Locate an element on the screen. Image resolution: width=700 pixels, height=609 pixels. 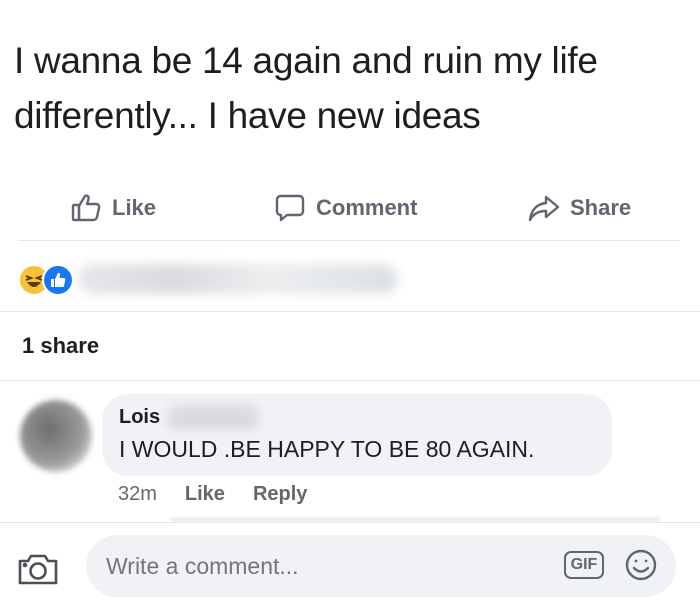
comment-composer: GIF is located at coordinates (350, 565).